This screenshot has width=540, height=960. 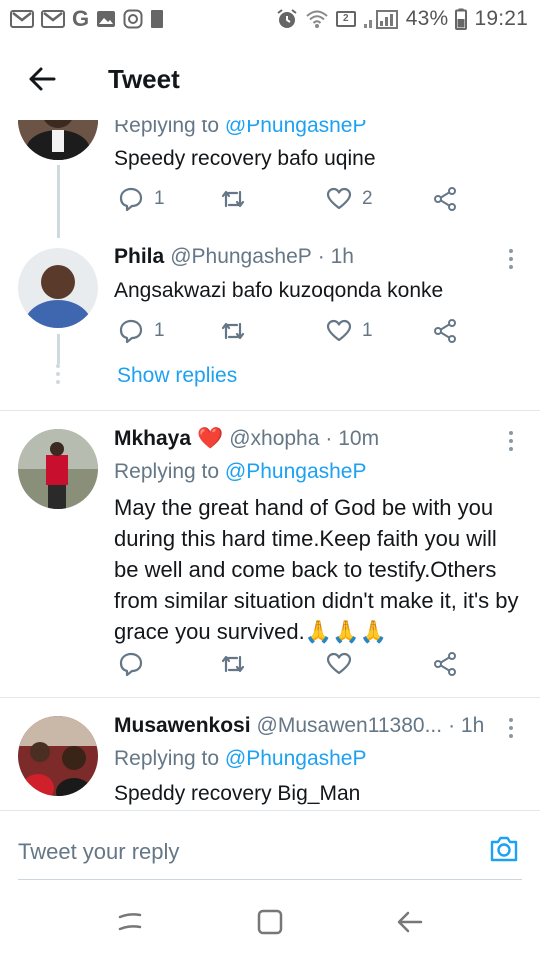 I want to click on like-count: 1, so click(x=367, y=330).